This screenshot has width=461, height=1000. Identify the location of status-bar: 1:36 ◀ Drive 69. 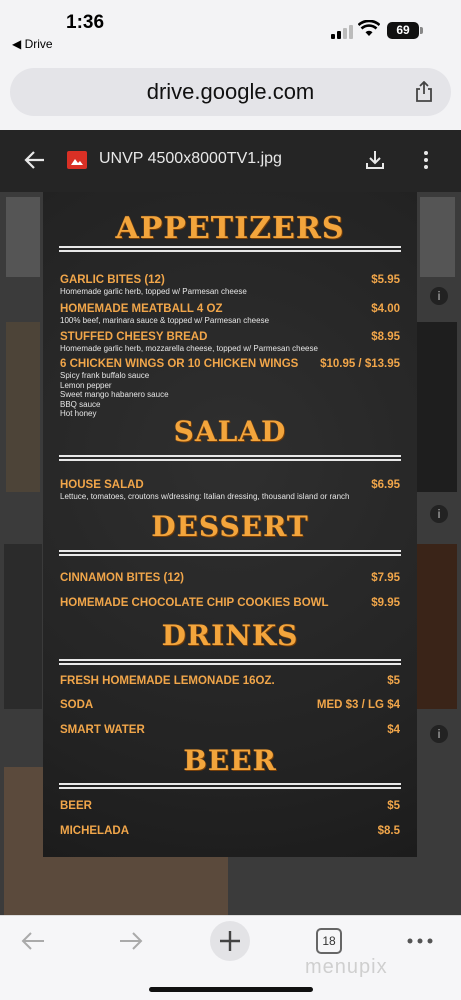
(230, 31).